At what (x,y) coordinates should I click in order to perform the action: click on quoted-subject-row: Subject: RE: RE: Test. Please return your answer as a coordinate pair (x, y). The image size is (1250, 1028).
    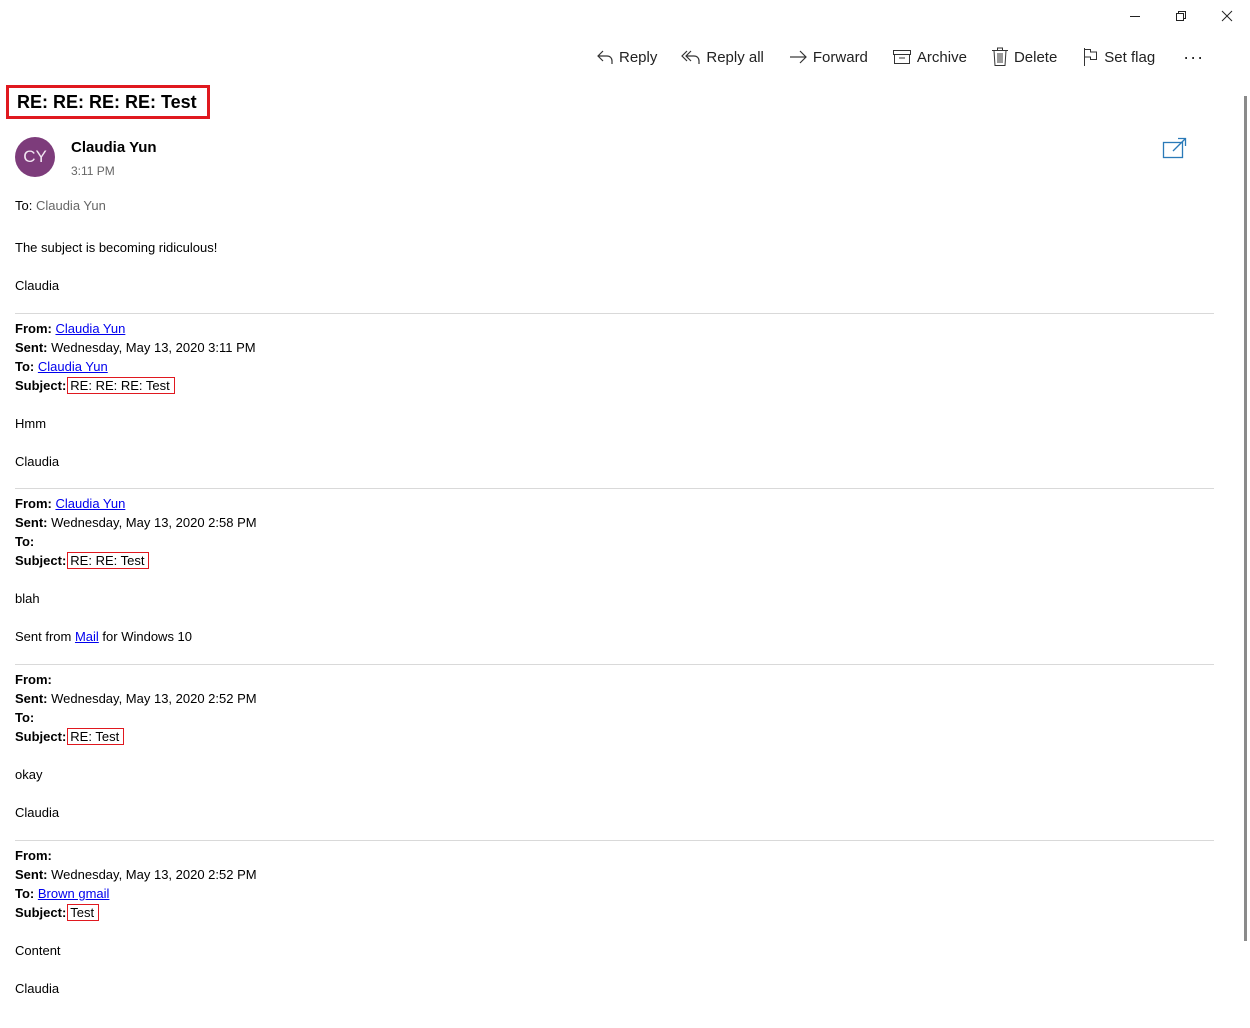
    Looking at the image, I should click on (82, 560).